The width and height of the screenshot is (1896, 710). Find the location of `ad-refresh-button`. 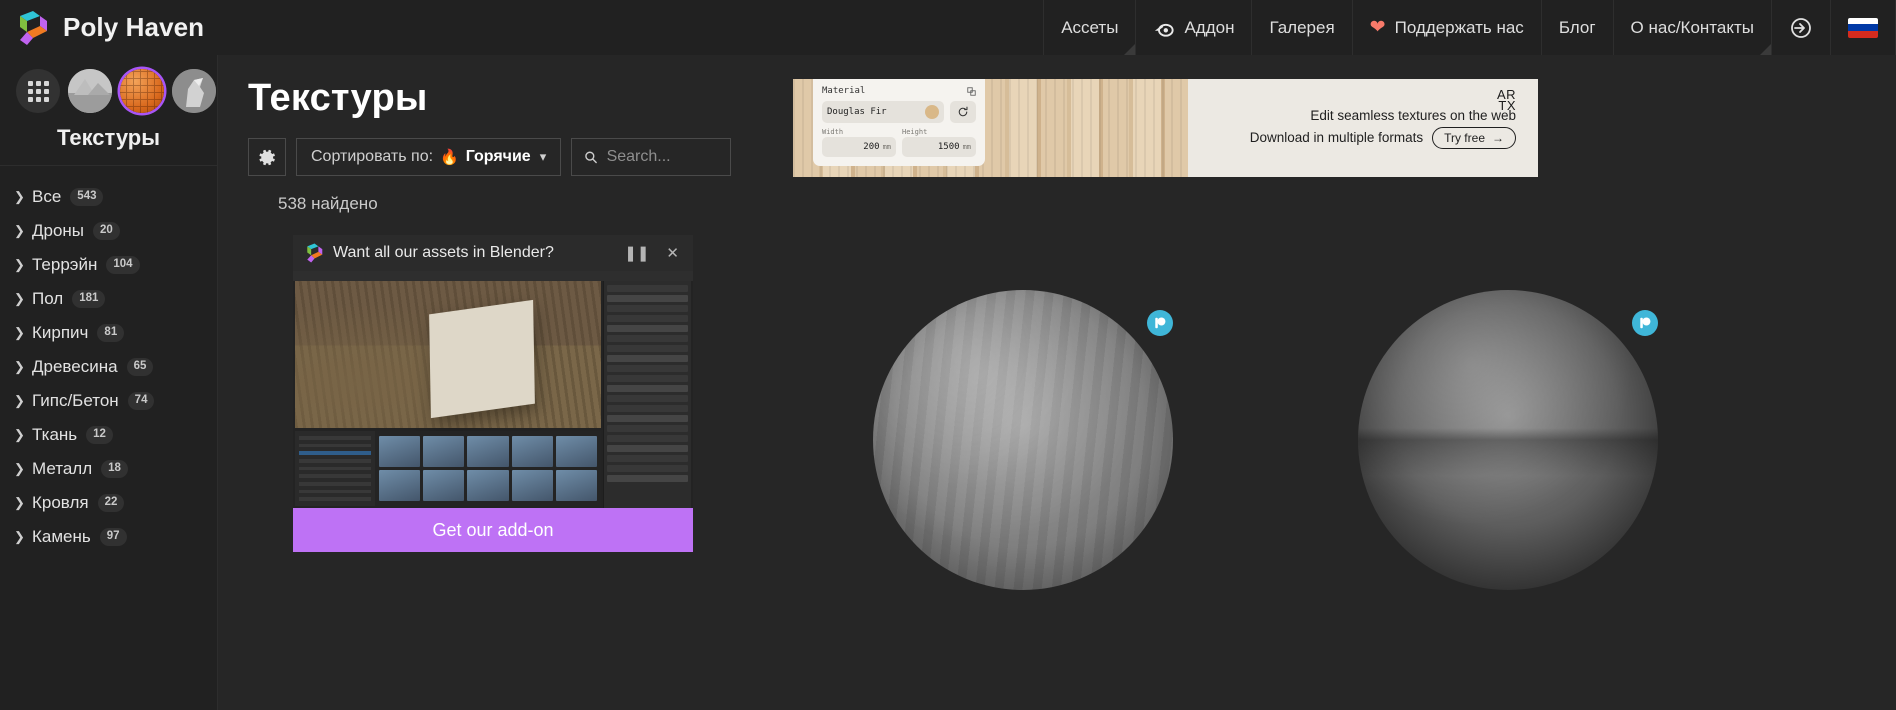

ad-refresh-button is located at coordinates (963, 112).